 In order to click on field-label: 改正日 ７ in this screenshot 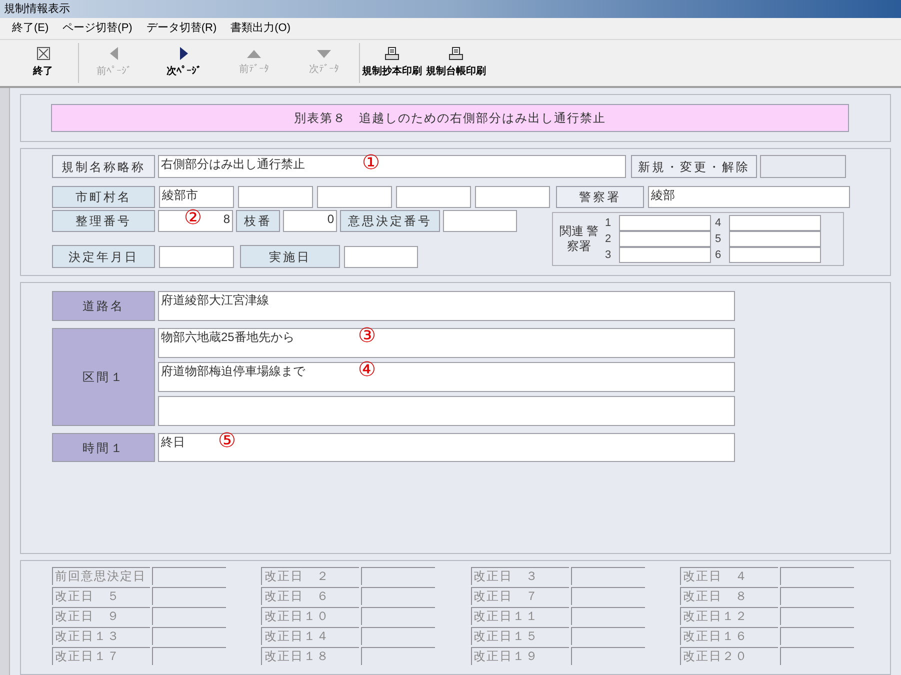, I will do `click(519, 596)`.